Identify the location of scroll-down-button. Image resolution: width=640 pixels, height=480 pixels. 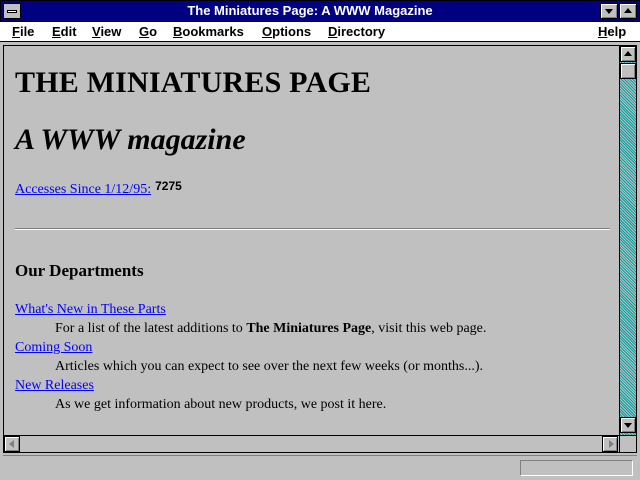
(628, 425).